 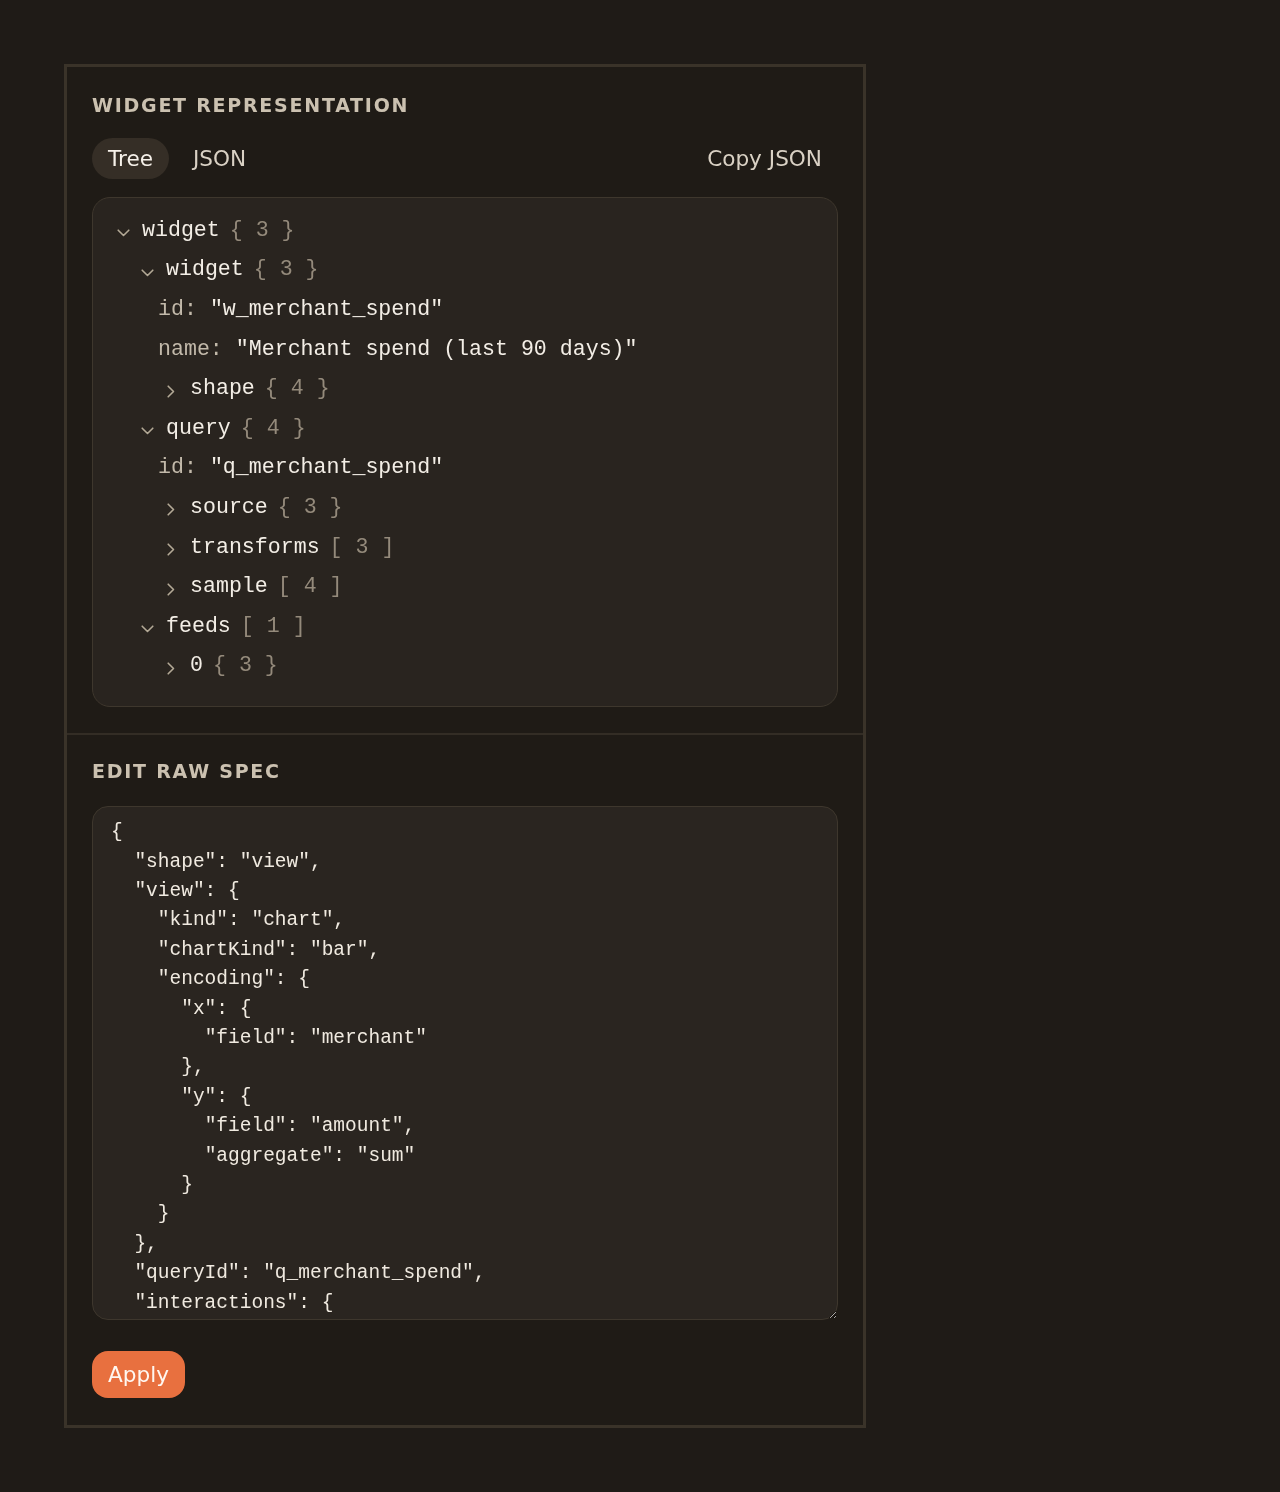 What do you see at coordinates (251, 105) in the screenshot?
I see `section-title: WIDGET REPRESENTATION` at bounding box center [251, 105].